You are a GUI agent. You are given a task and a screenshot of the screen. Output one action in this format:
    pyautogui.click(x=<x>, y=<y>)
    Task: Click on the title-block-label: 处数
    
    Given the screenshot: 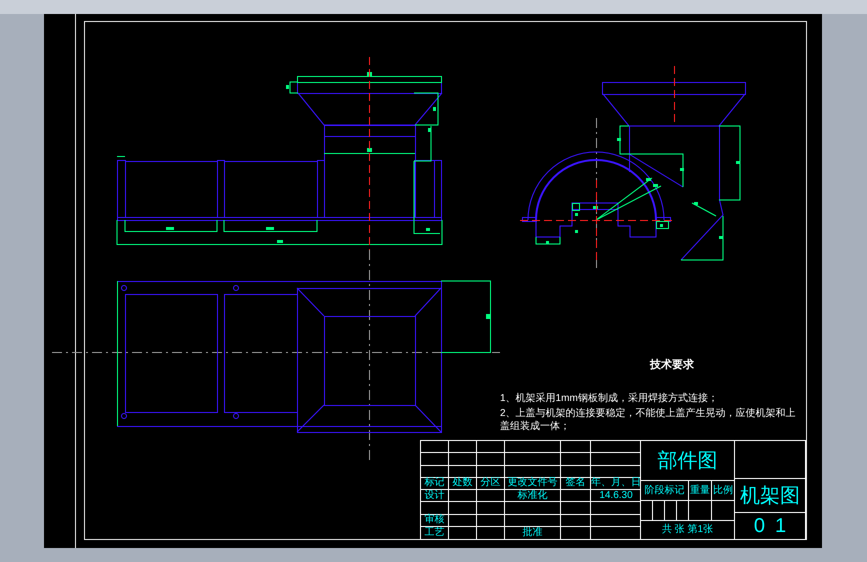 What is the action you would take?
    pyautogui.click(x=463, y=484)
    